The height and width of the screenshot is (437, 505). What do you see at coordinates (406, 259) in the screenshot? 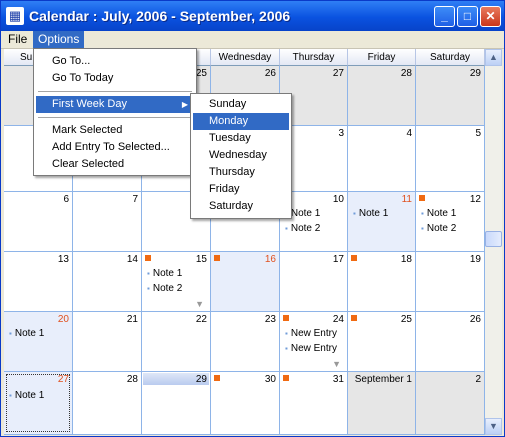
I see `day-number: 18` at bounding box center [406, 259].